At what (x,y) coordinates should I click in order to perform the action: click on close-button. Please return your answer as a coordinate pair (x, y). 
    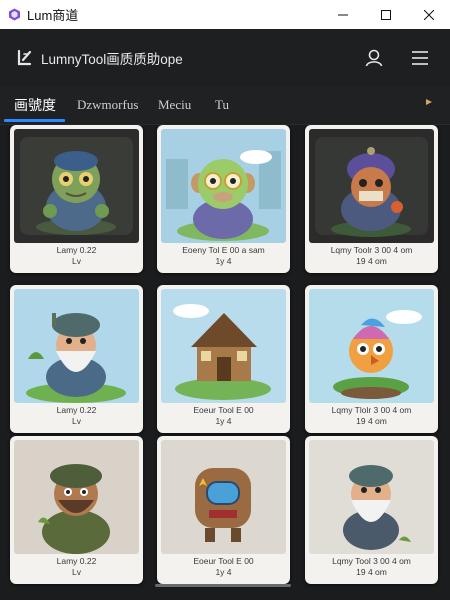
    Looking at the image, I should click on (428, 14).